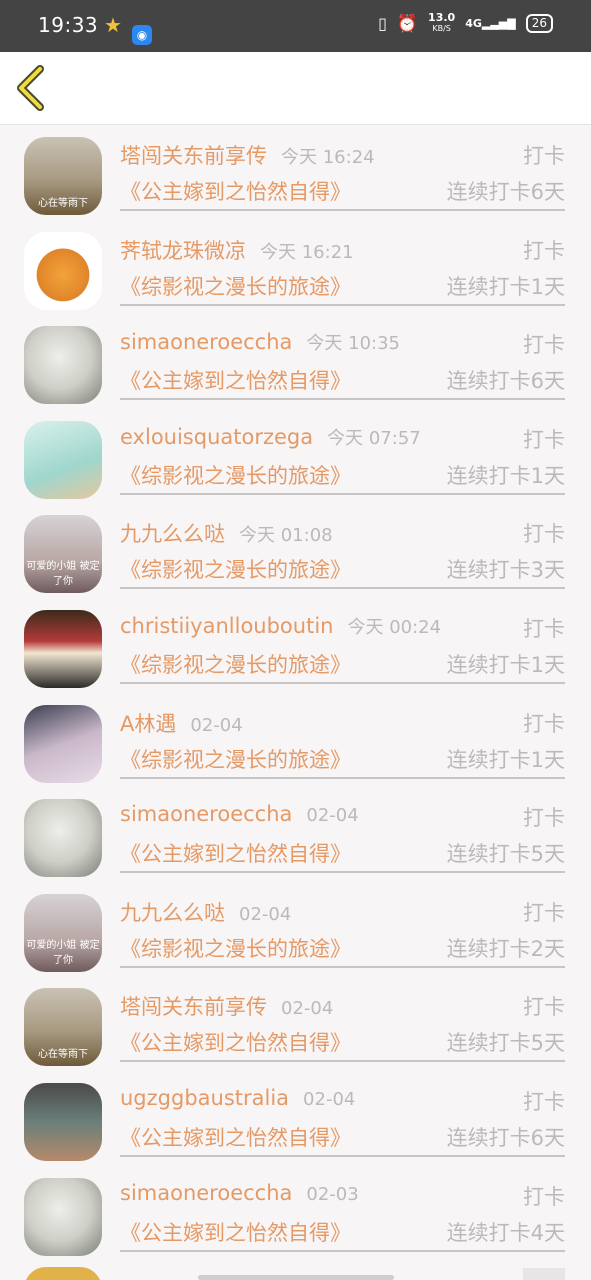 This screenshot has width=591, height=1280. I want to click on list-item: simaoneroeccha 02-03 打卡 《公主嫁到之怡然自得》 连续打卡4天, so click(295, 1213).